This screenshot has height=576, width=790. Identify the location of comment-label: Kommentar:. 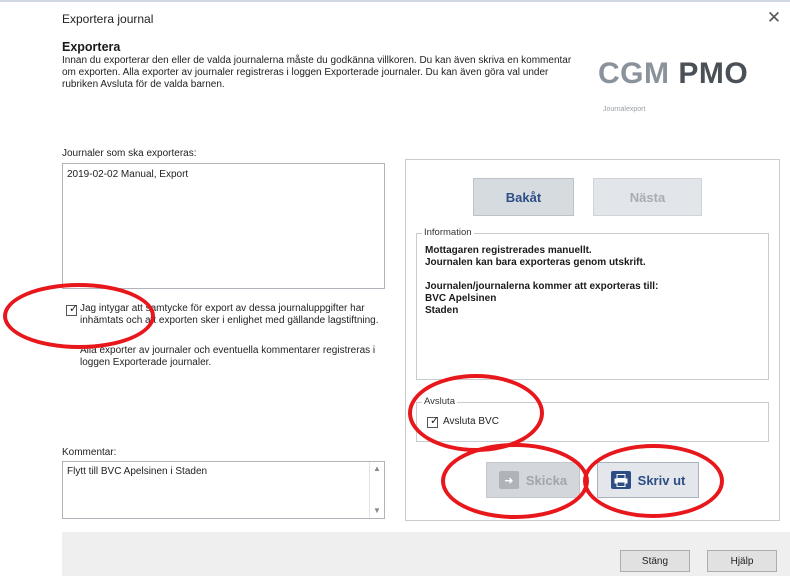
(89, 452).